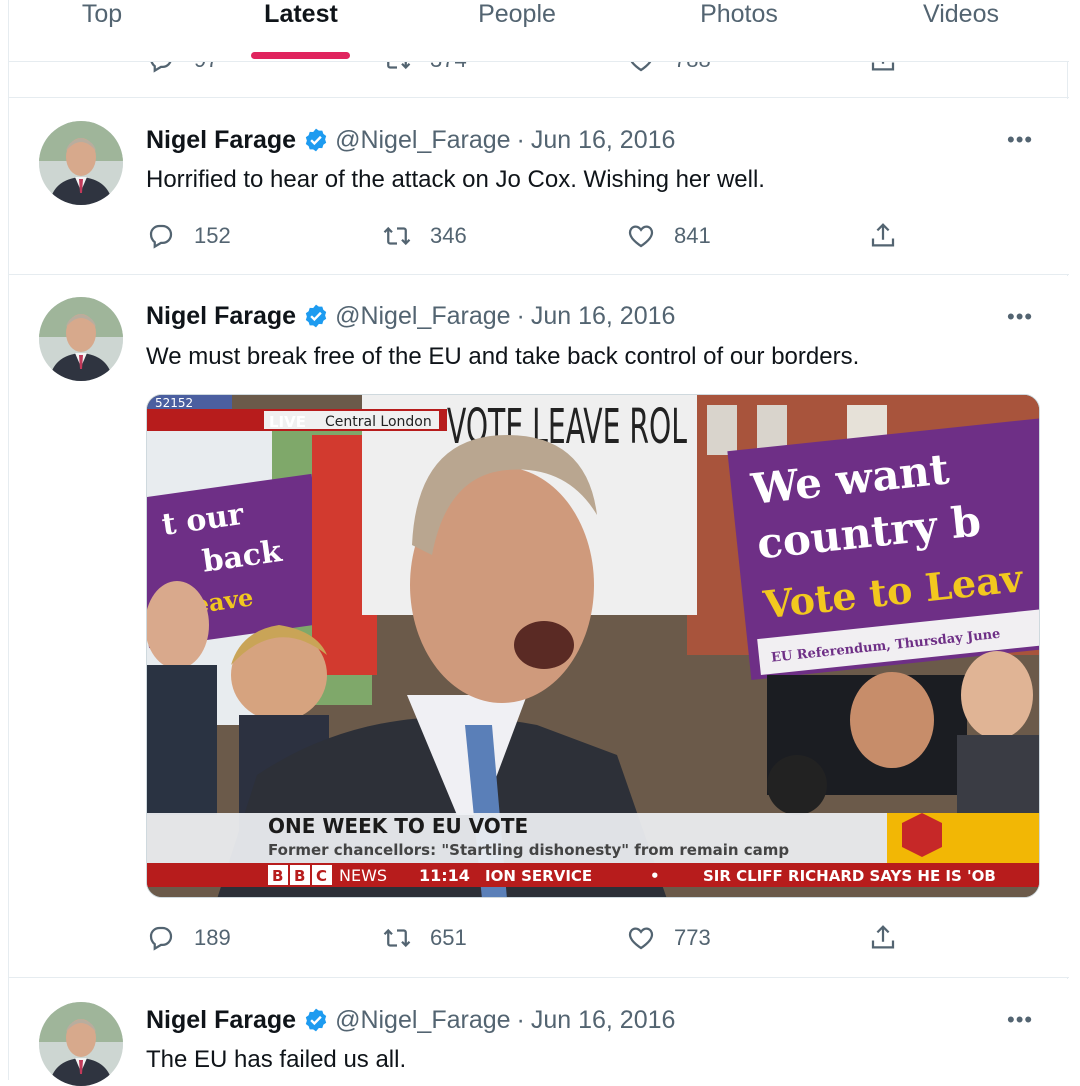  What do you see at coordinates (301, 14) in the screenshot?
I see `tab-latest-label: Latest` at bounding box center [301, 14].